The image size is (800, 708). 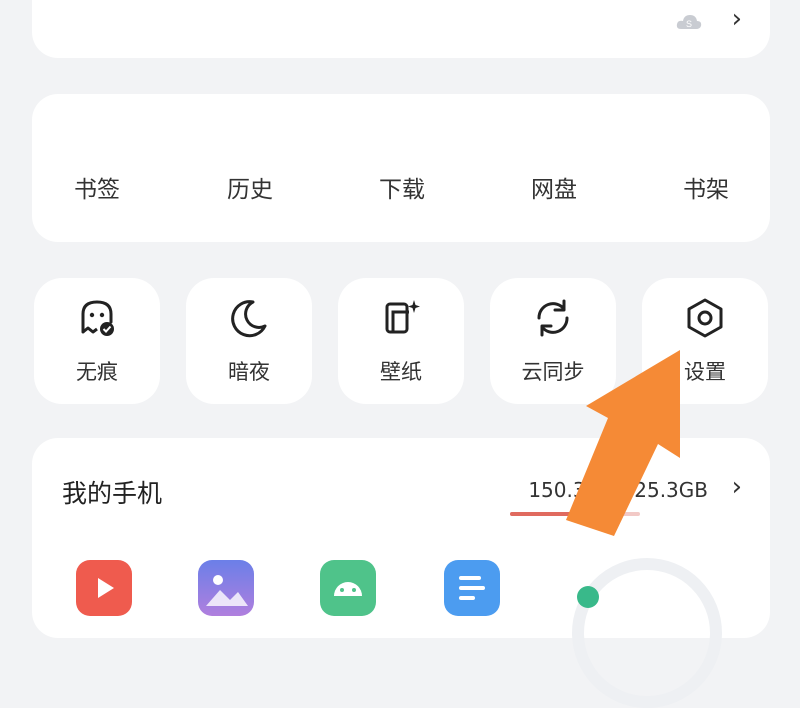 What do you see at coordinates (97, 318) in the screenshot?
I see `incognito-ghost-icon` at bounding box center [97, 318].